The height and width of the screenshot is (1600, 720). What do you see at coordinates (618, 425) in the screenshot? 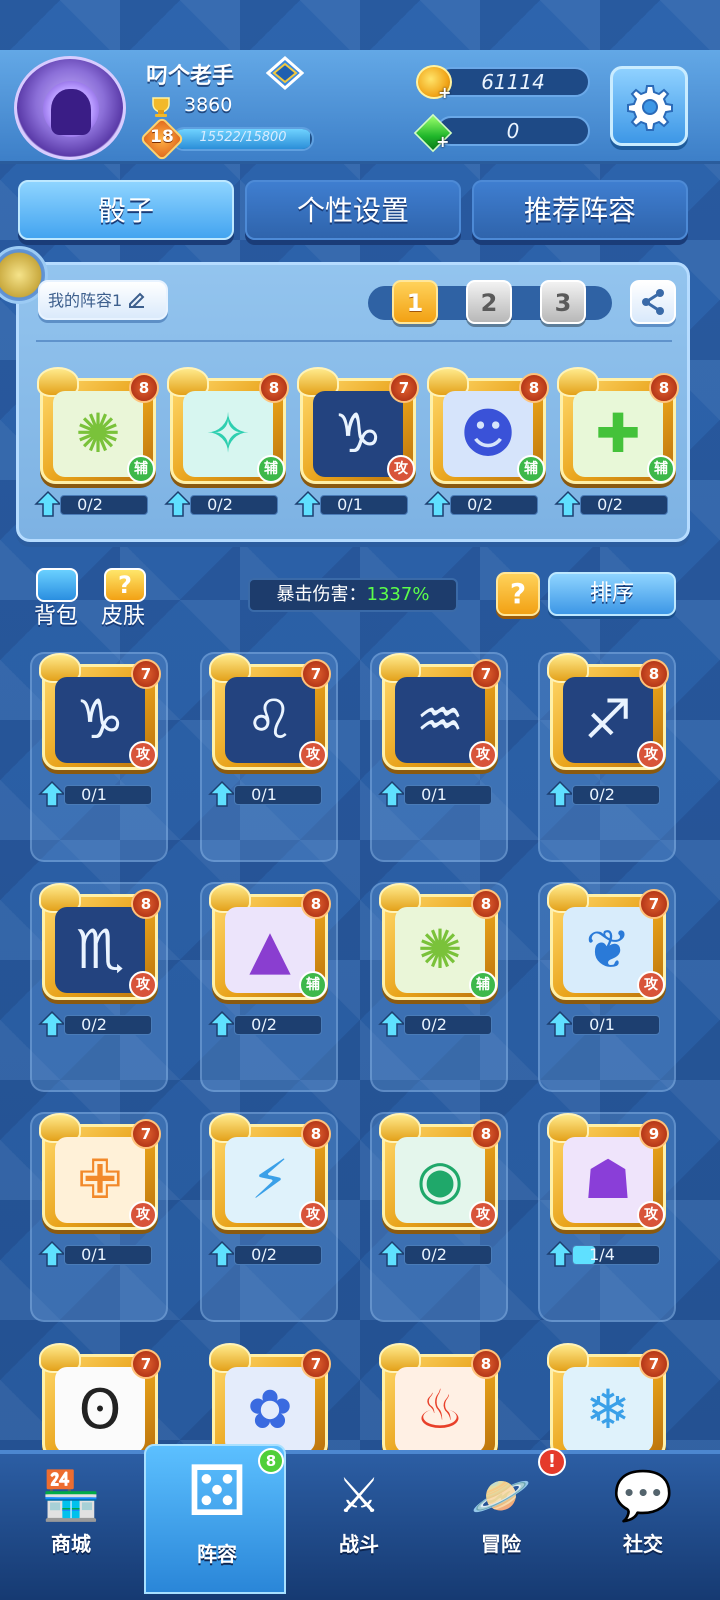
I see `dice-card: ✚ 8 辅` at bounding box center [618, 425].